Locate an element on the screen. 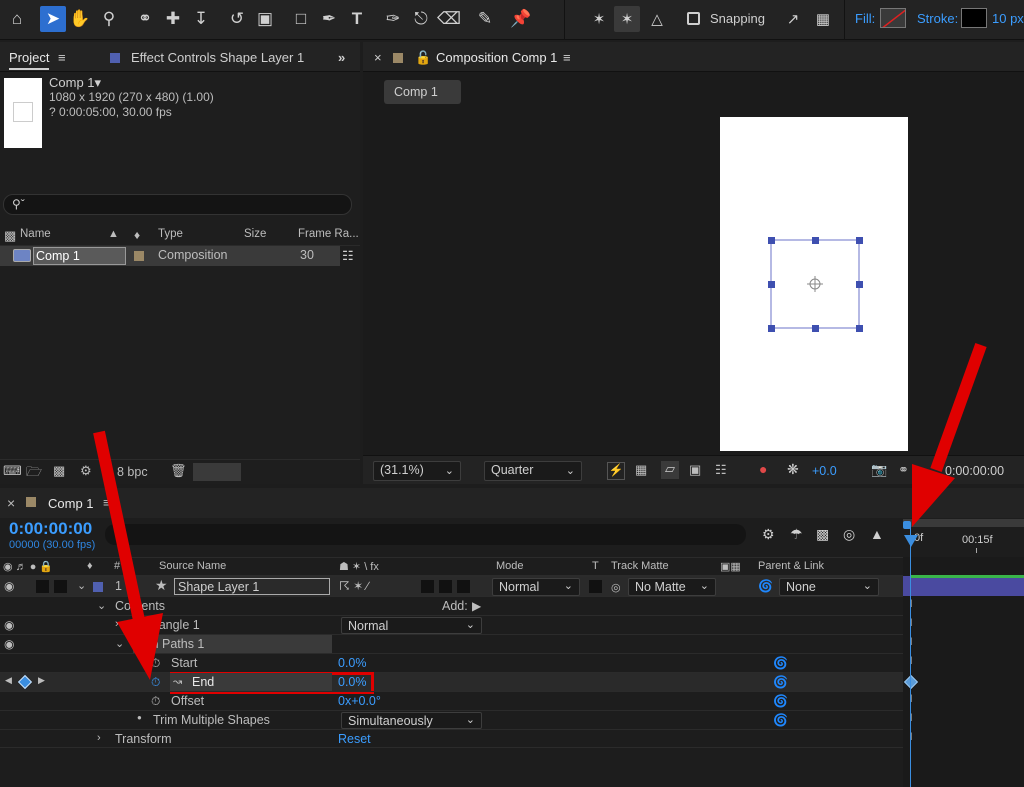 The image size is (1024, 787). lock-toggle is located at coordinates (60, 586).